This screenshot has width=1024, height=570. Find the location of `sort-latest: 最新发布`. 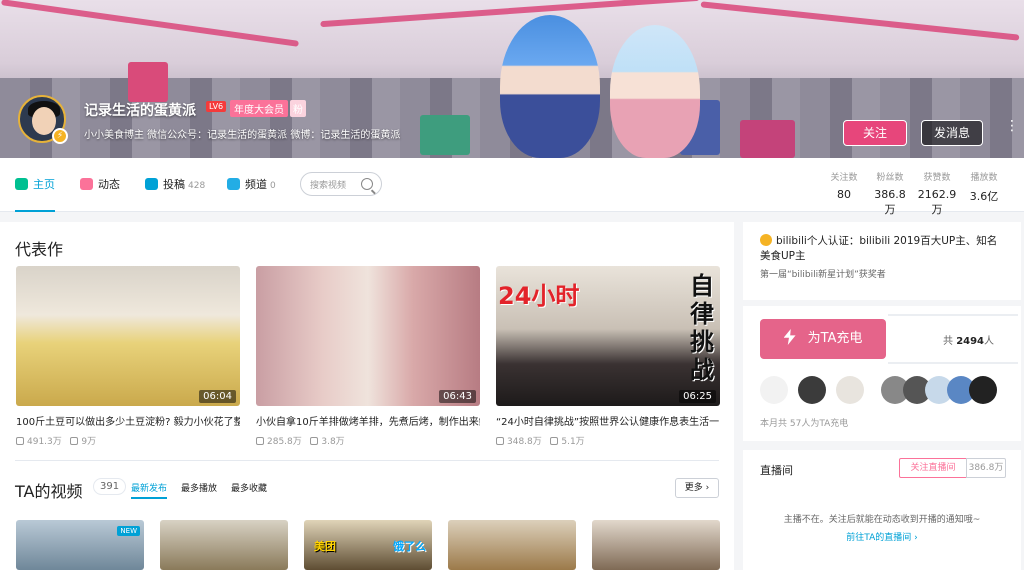

sort-latest: 最新发布 is located at coordinates (149, 490).